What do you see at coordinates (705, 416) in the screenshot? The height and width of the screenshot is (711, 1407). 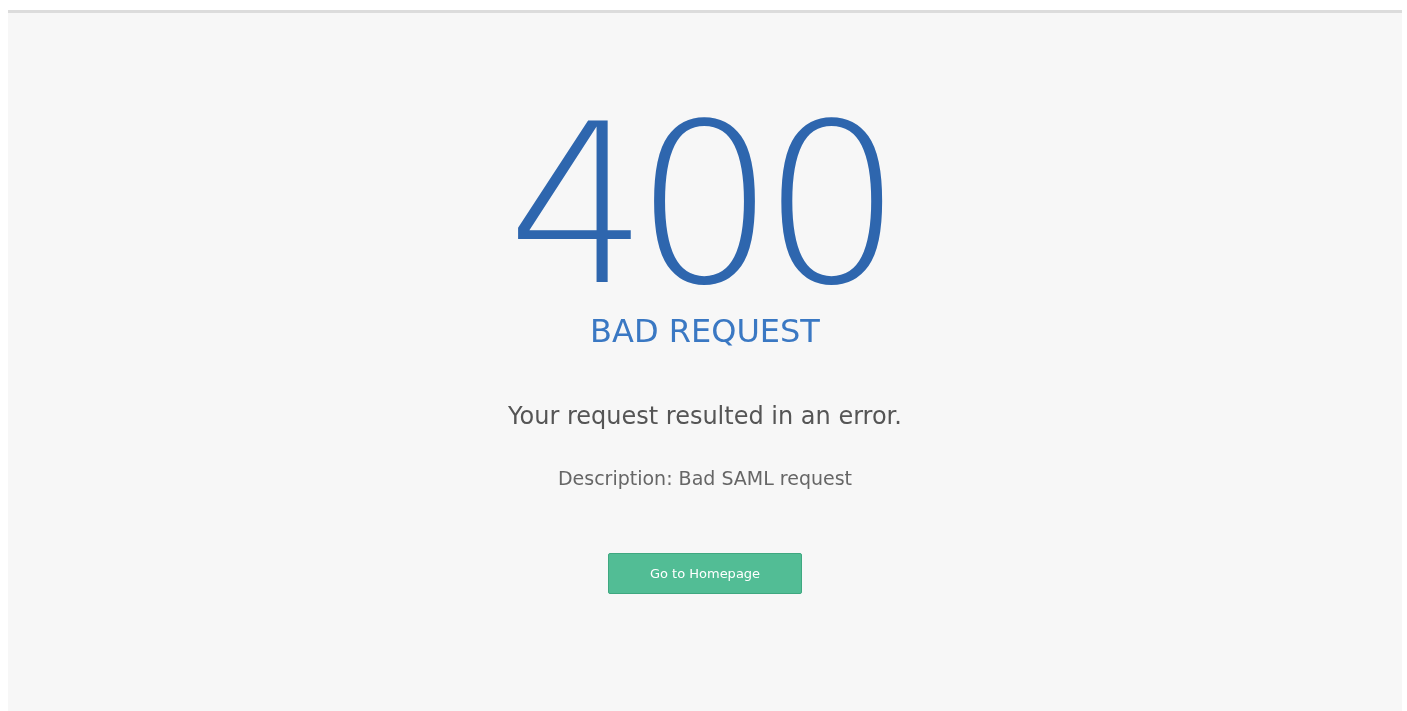 I see `error-message: Your request resulted in an error.` at bounding box center [705, 416].